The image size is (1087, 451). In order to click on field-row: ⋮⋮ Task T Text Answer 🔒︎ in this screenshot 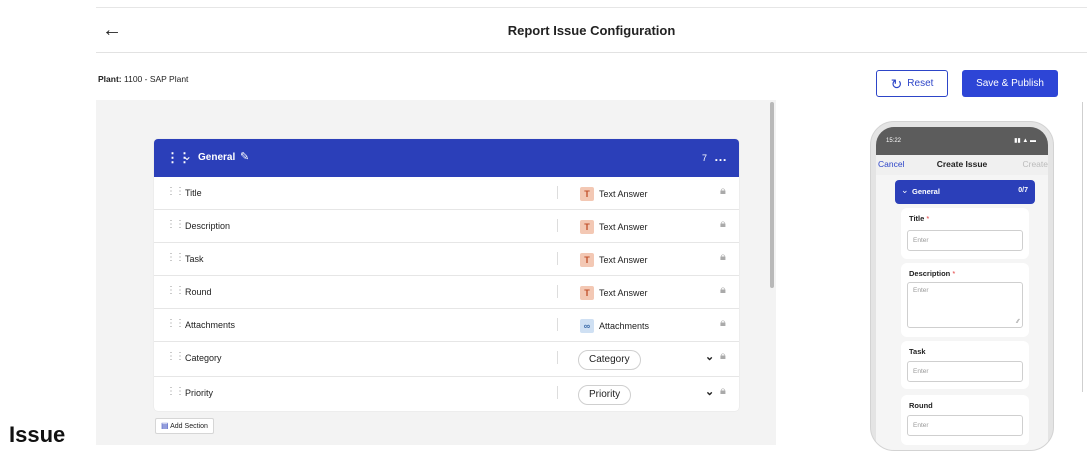, I will do `click(446, 259)`.